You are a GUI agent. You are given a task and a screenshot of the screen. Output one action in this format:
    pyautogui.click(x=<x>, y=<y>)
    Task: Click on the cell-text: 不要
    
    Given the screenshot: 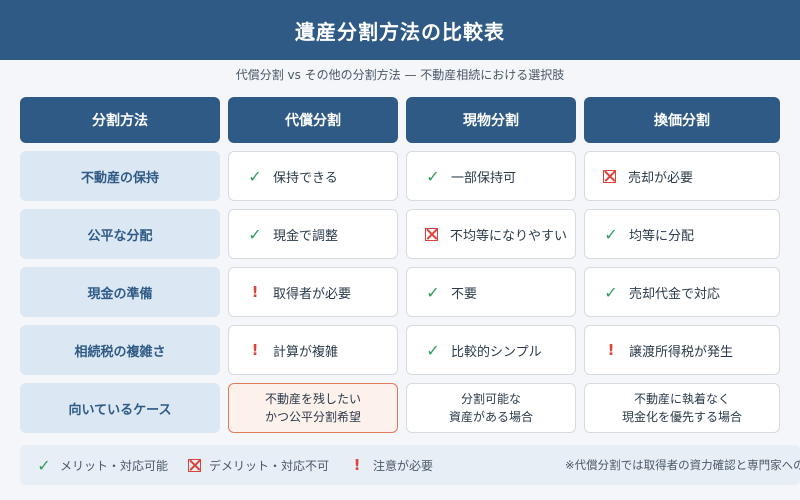 What is the action you would take?
    pyautogui.click(x=464, y=294)
    